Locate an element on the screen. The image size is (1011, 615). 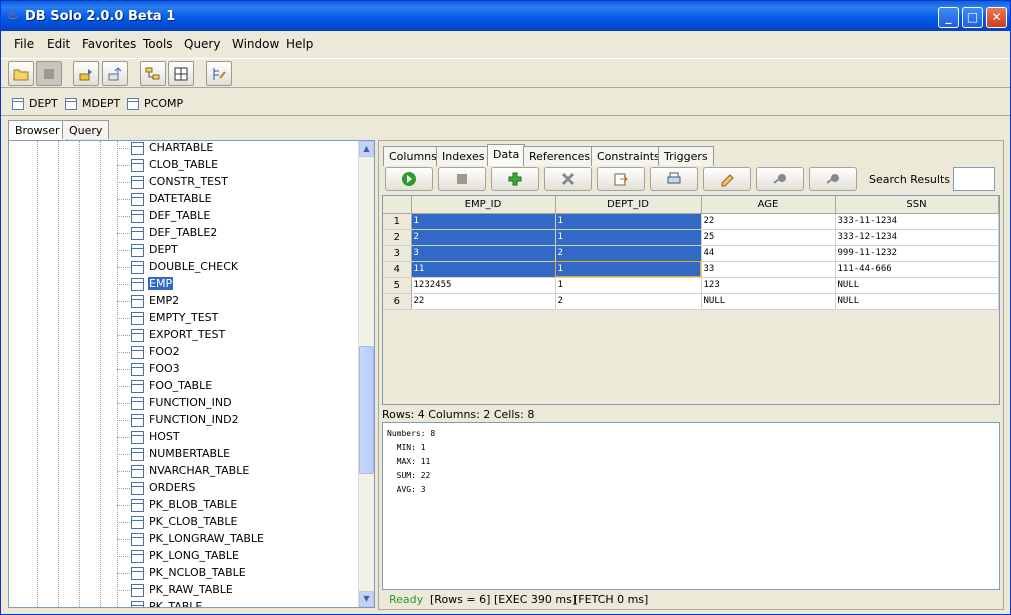
favorite-dept: DEPT is located at coordinates (35, 103).